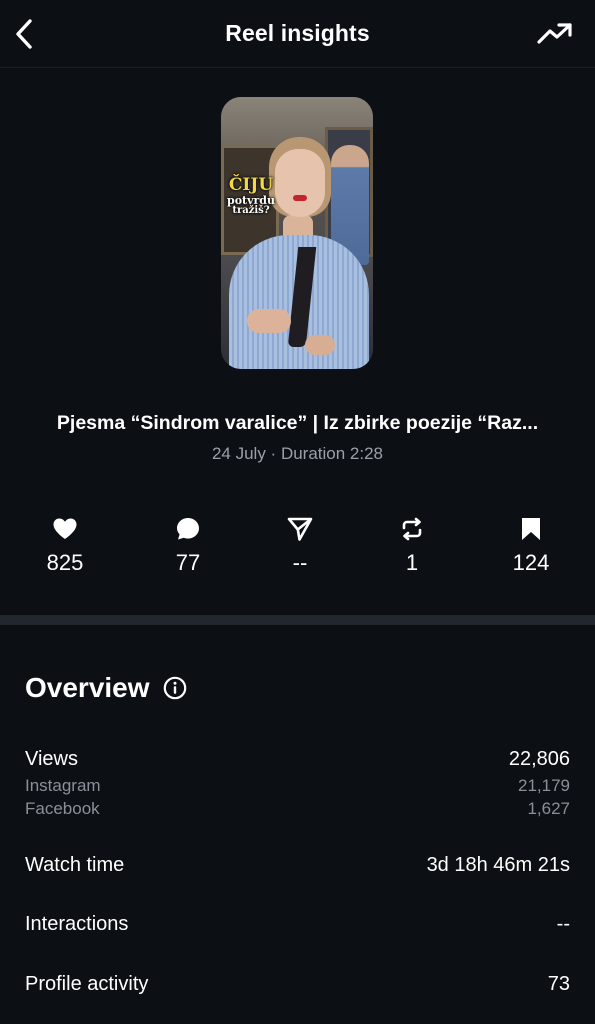 Image resolution: width=595 pixels, height=1024 pixels. What do you see at coordinates (300, 529) in the screenshot?
I see `share-icon` at bounding box center [300, 529].